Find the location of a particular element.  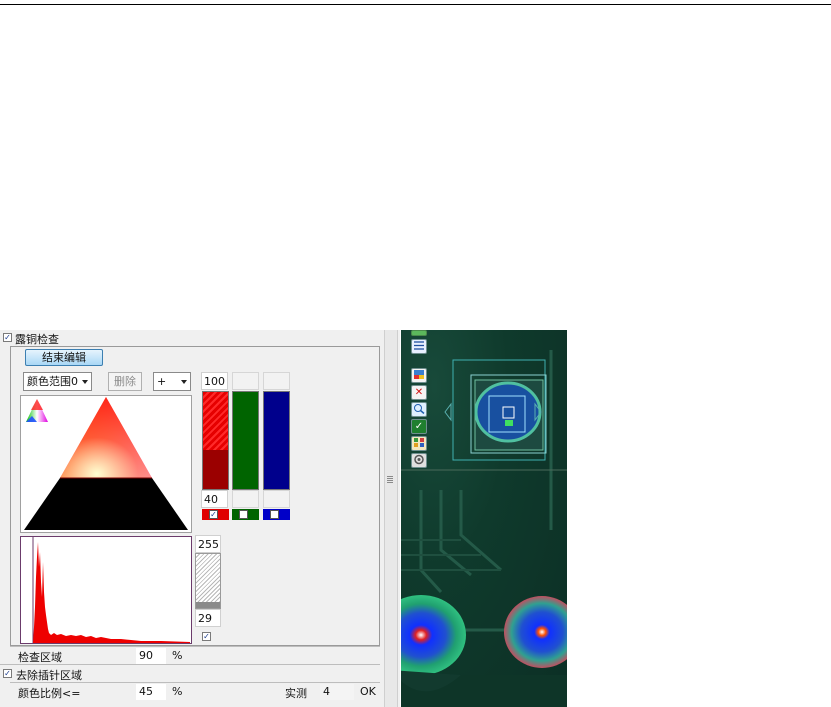

close-icon: ✕ is located at coordinates (419, 392).